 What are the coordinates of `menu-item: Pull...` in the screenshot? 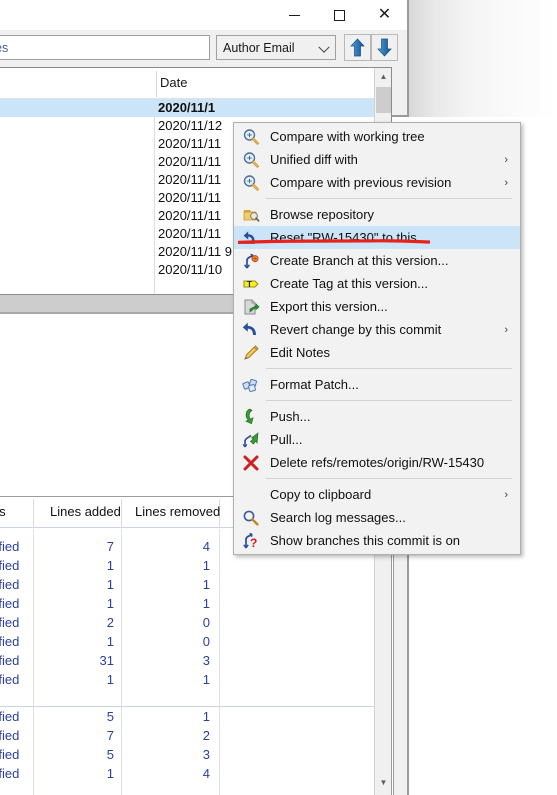 It's located at (377, 439).